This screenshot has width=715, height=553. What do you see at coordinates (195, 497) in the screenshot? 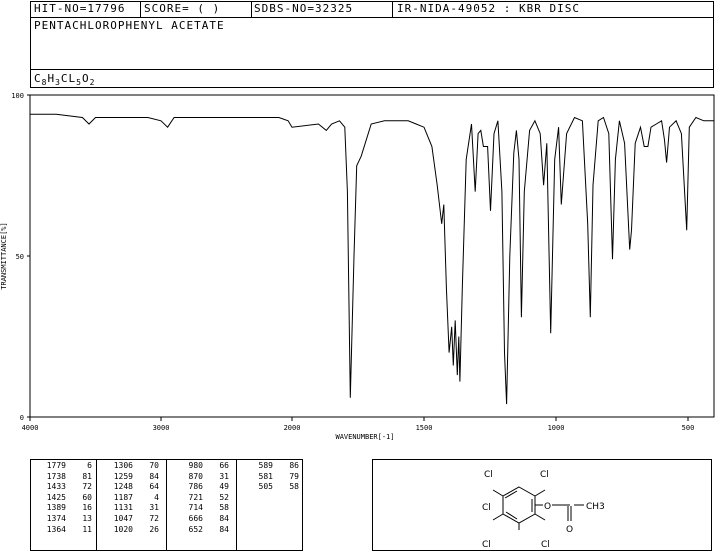
I see `peak-wavenumber: 721` at bounding box center [195, 497].